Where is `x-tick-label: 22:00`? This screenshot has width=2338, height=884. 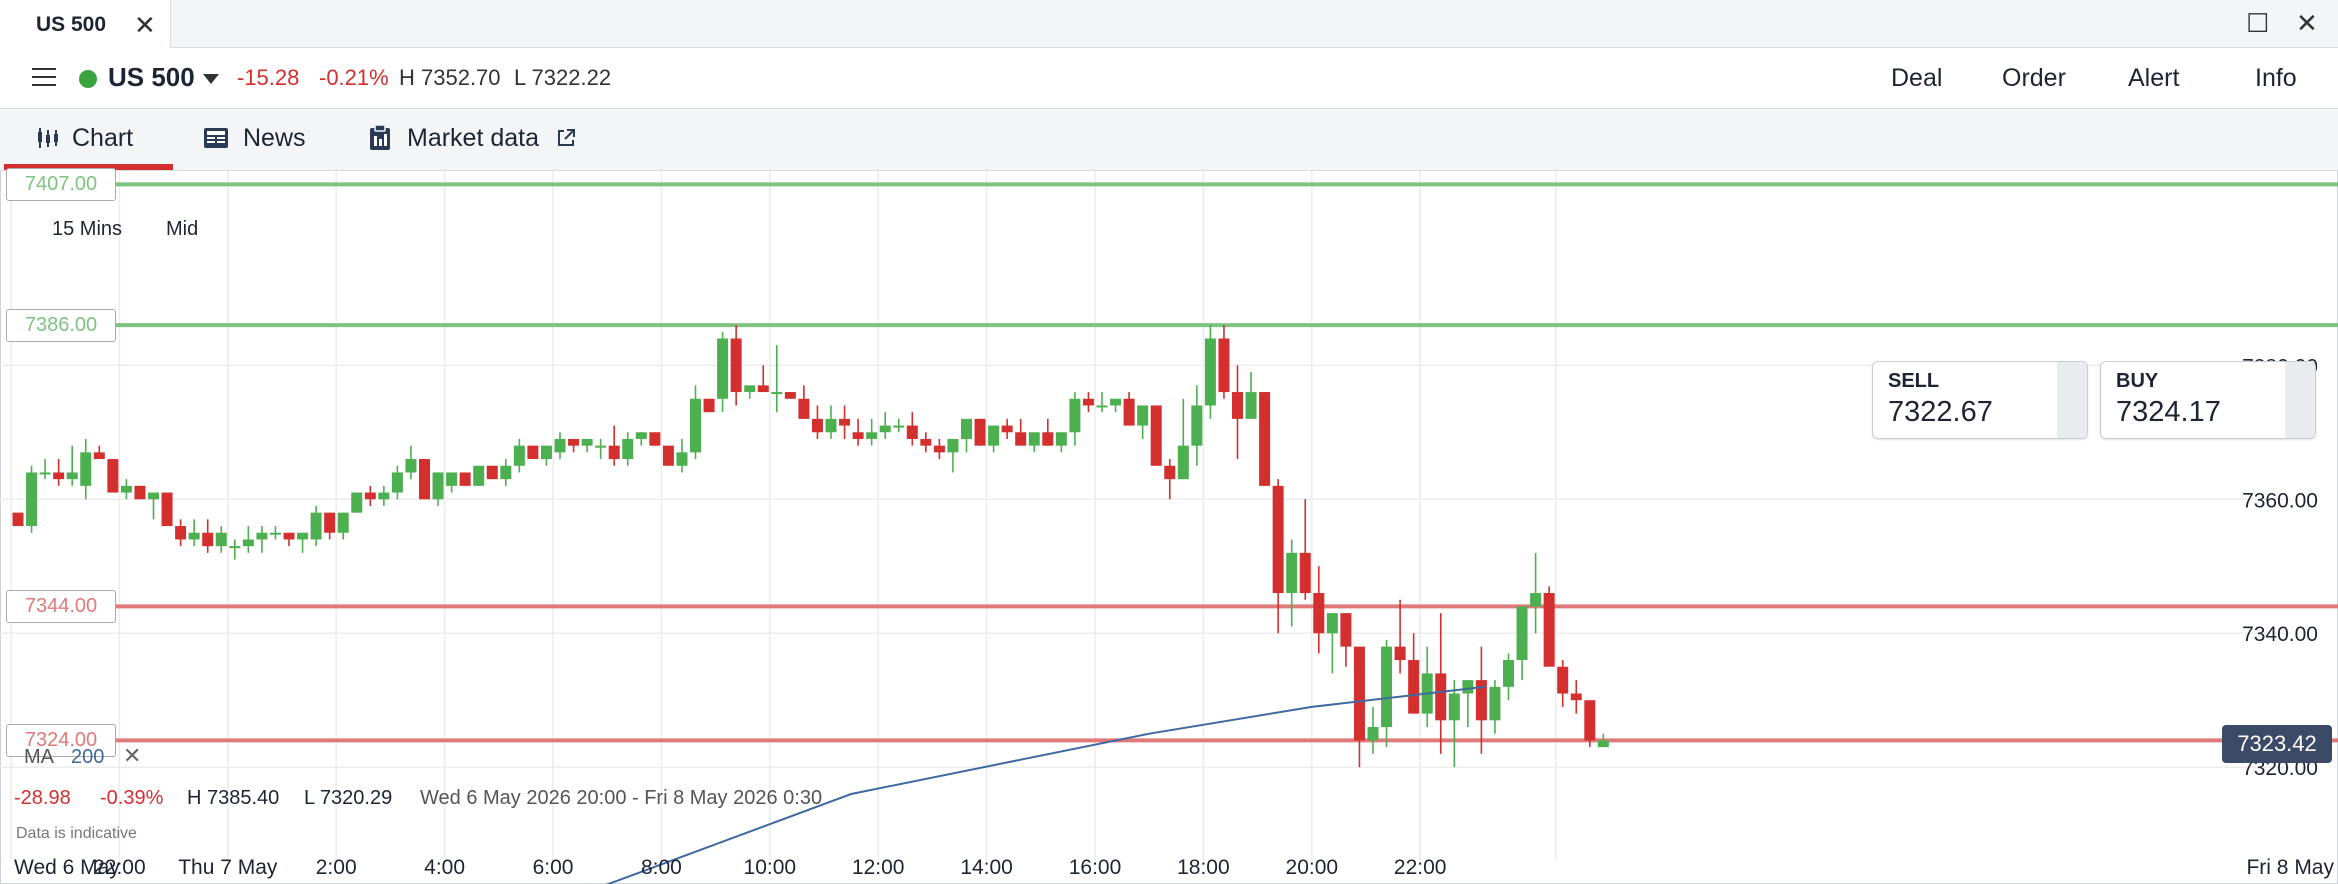
x-tick-label: 22:00 is located at coordinates (119, 867).